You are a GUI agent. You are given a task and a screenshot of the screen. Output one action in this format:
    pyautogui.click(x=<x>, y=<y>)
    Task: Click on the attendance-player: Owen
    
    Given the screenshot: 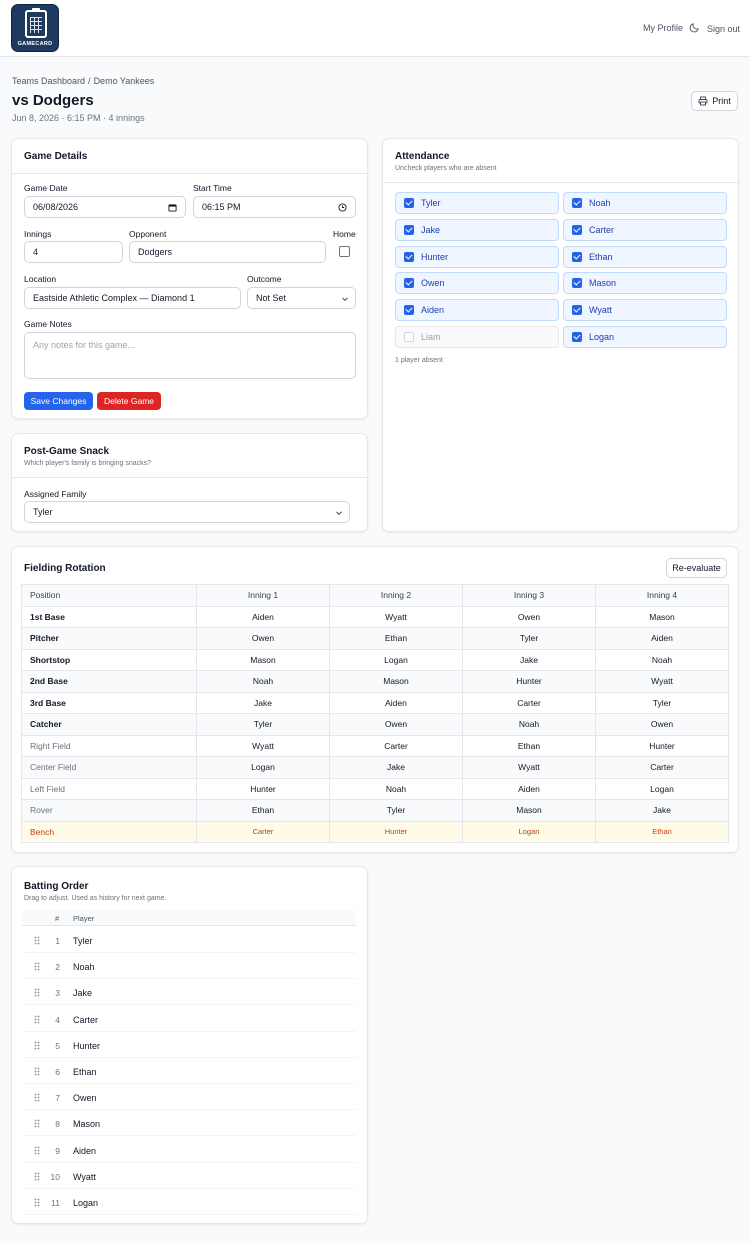 What is the action you would take?
    pyautogui.click(x=477, y=283)
    